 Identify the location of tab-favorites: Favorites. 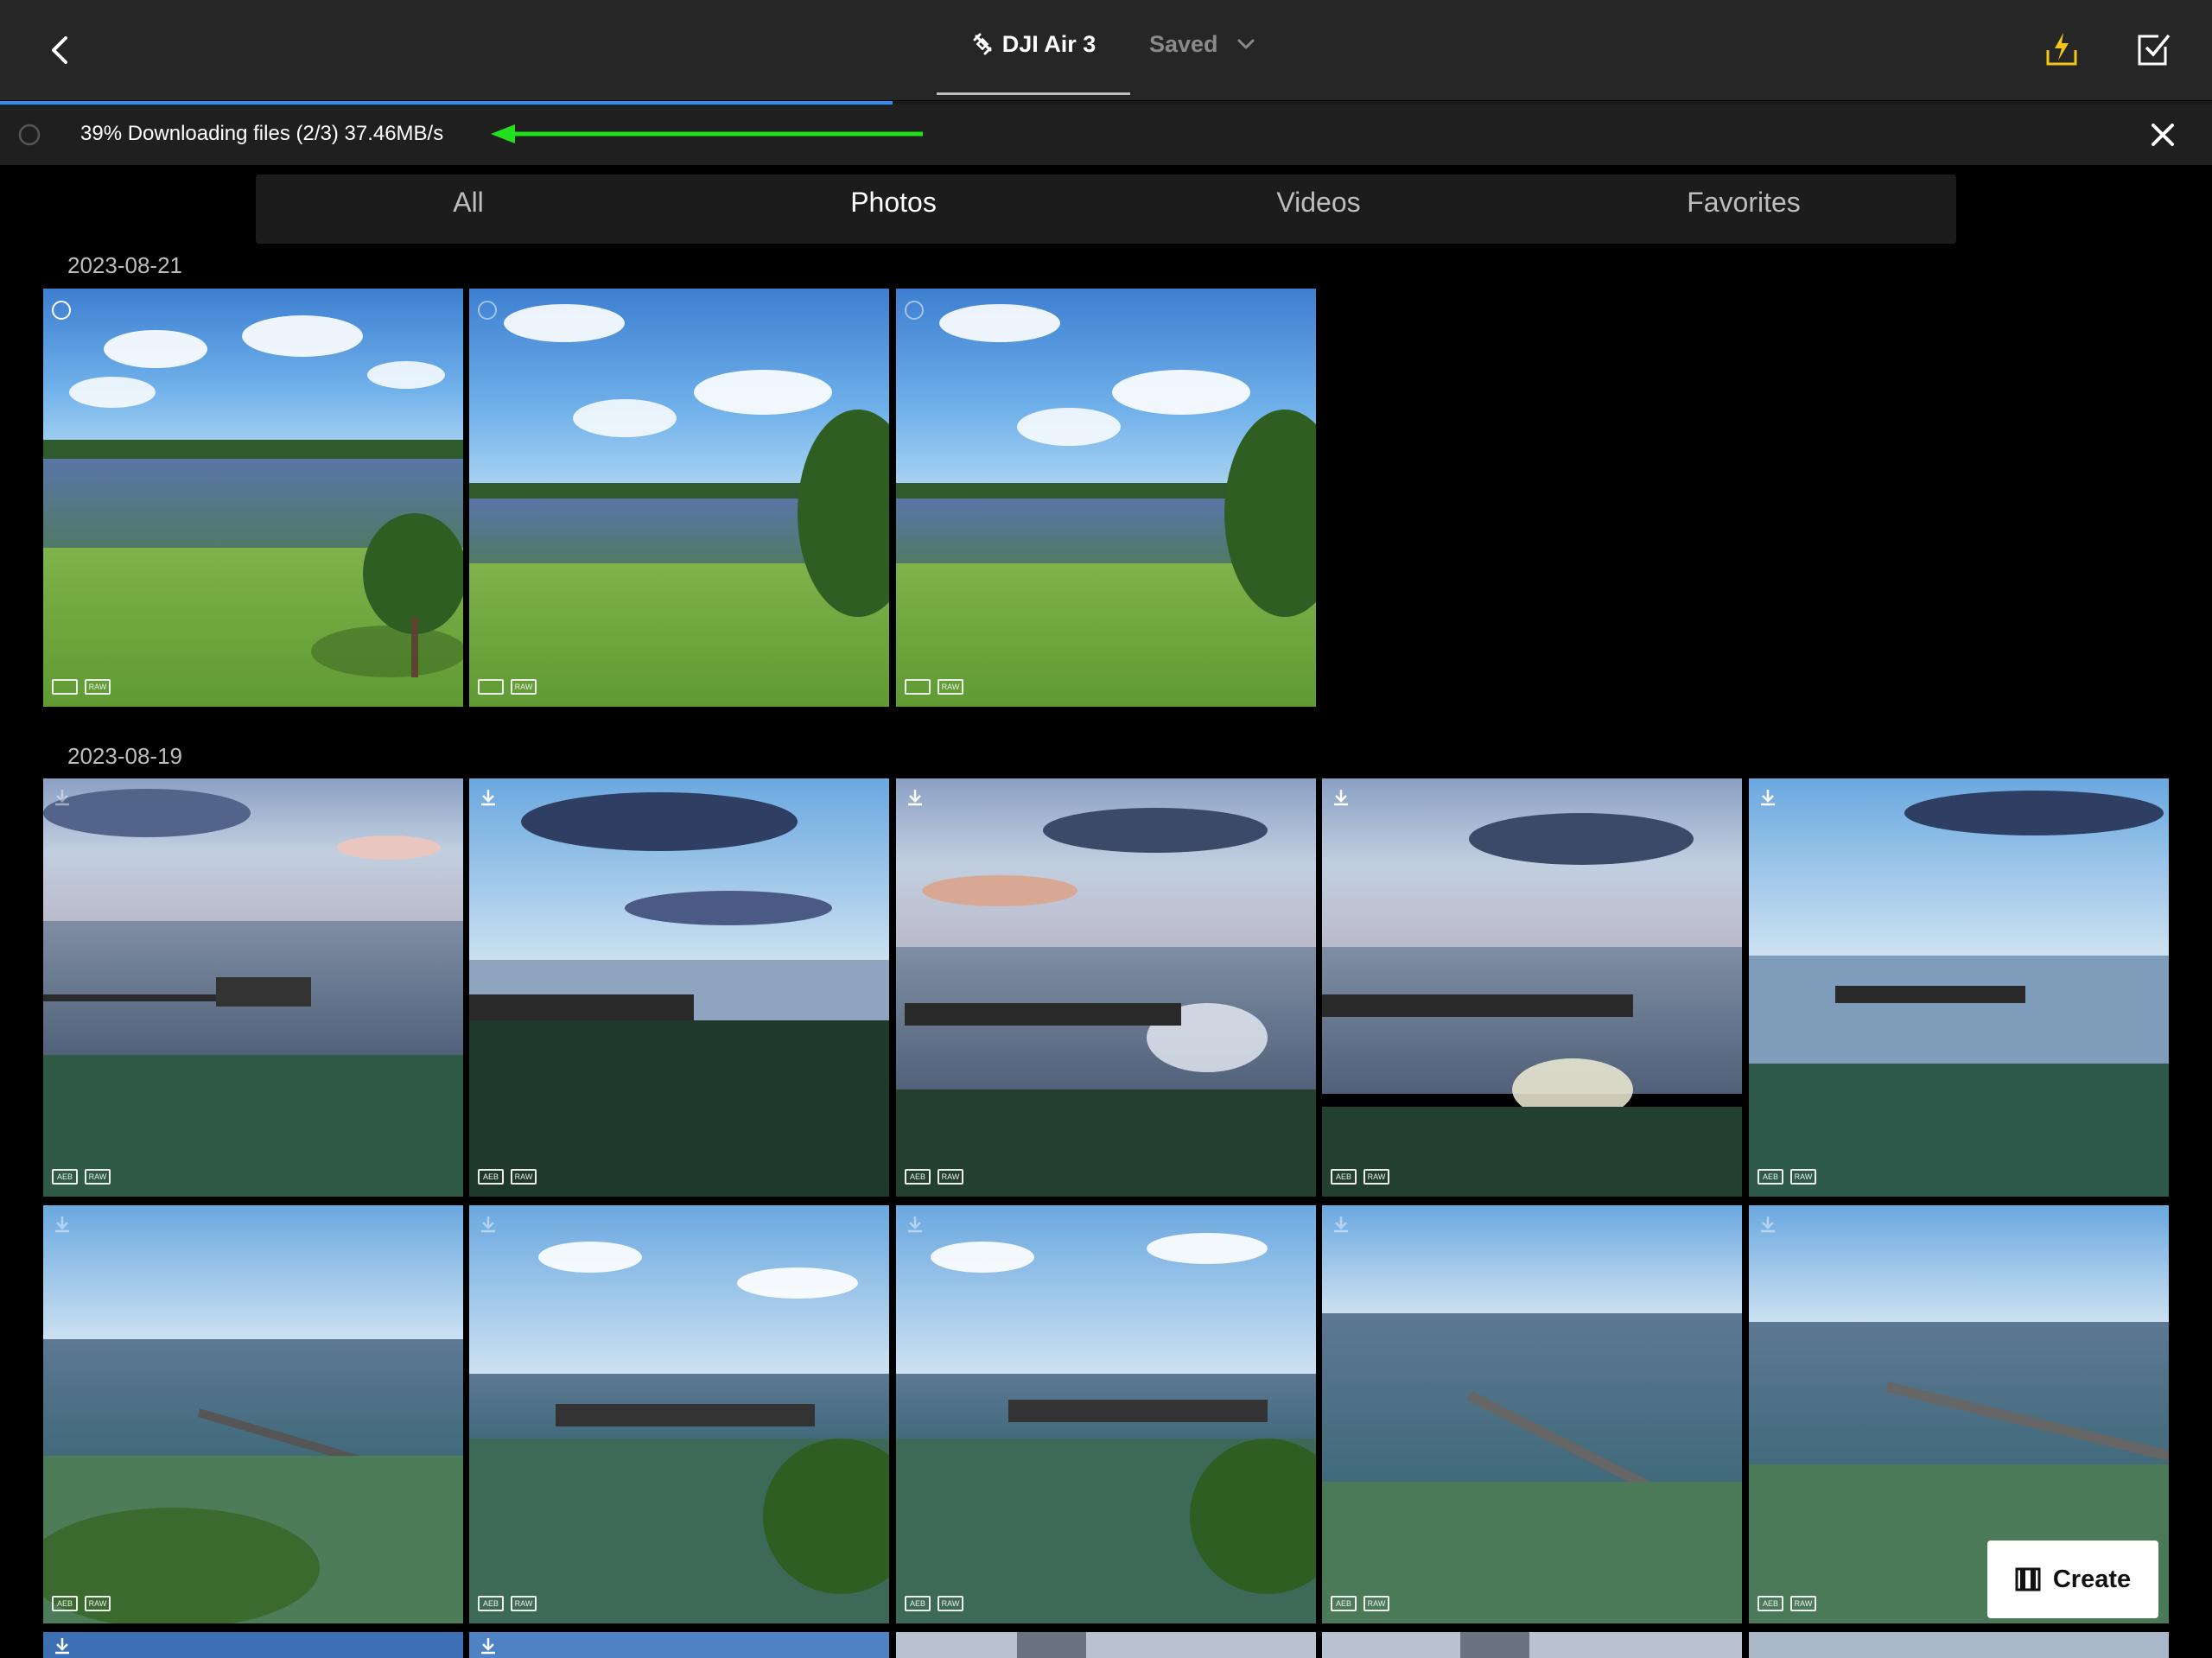
(1743, 209).